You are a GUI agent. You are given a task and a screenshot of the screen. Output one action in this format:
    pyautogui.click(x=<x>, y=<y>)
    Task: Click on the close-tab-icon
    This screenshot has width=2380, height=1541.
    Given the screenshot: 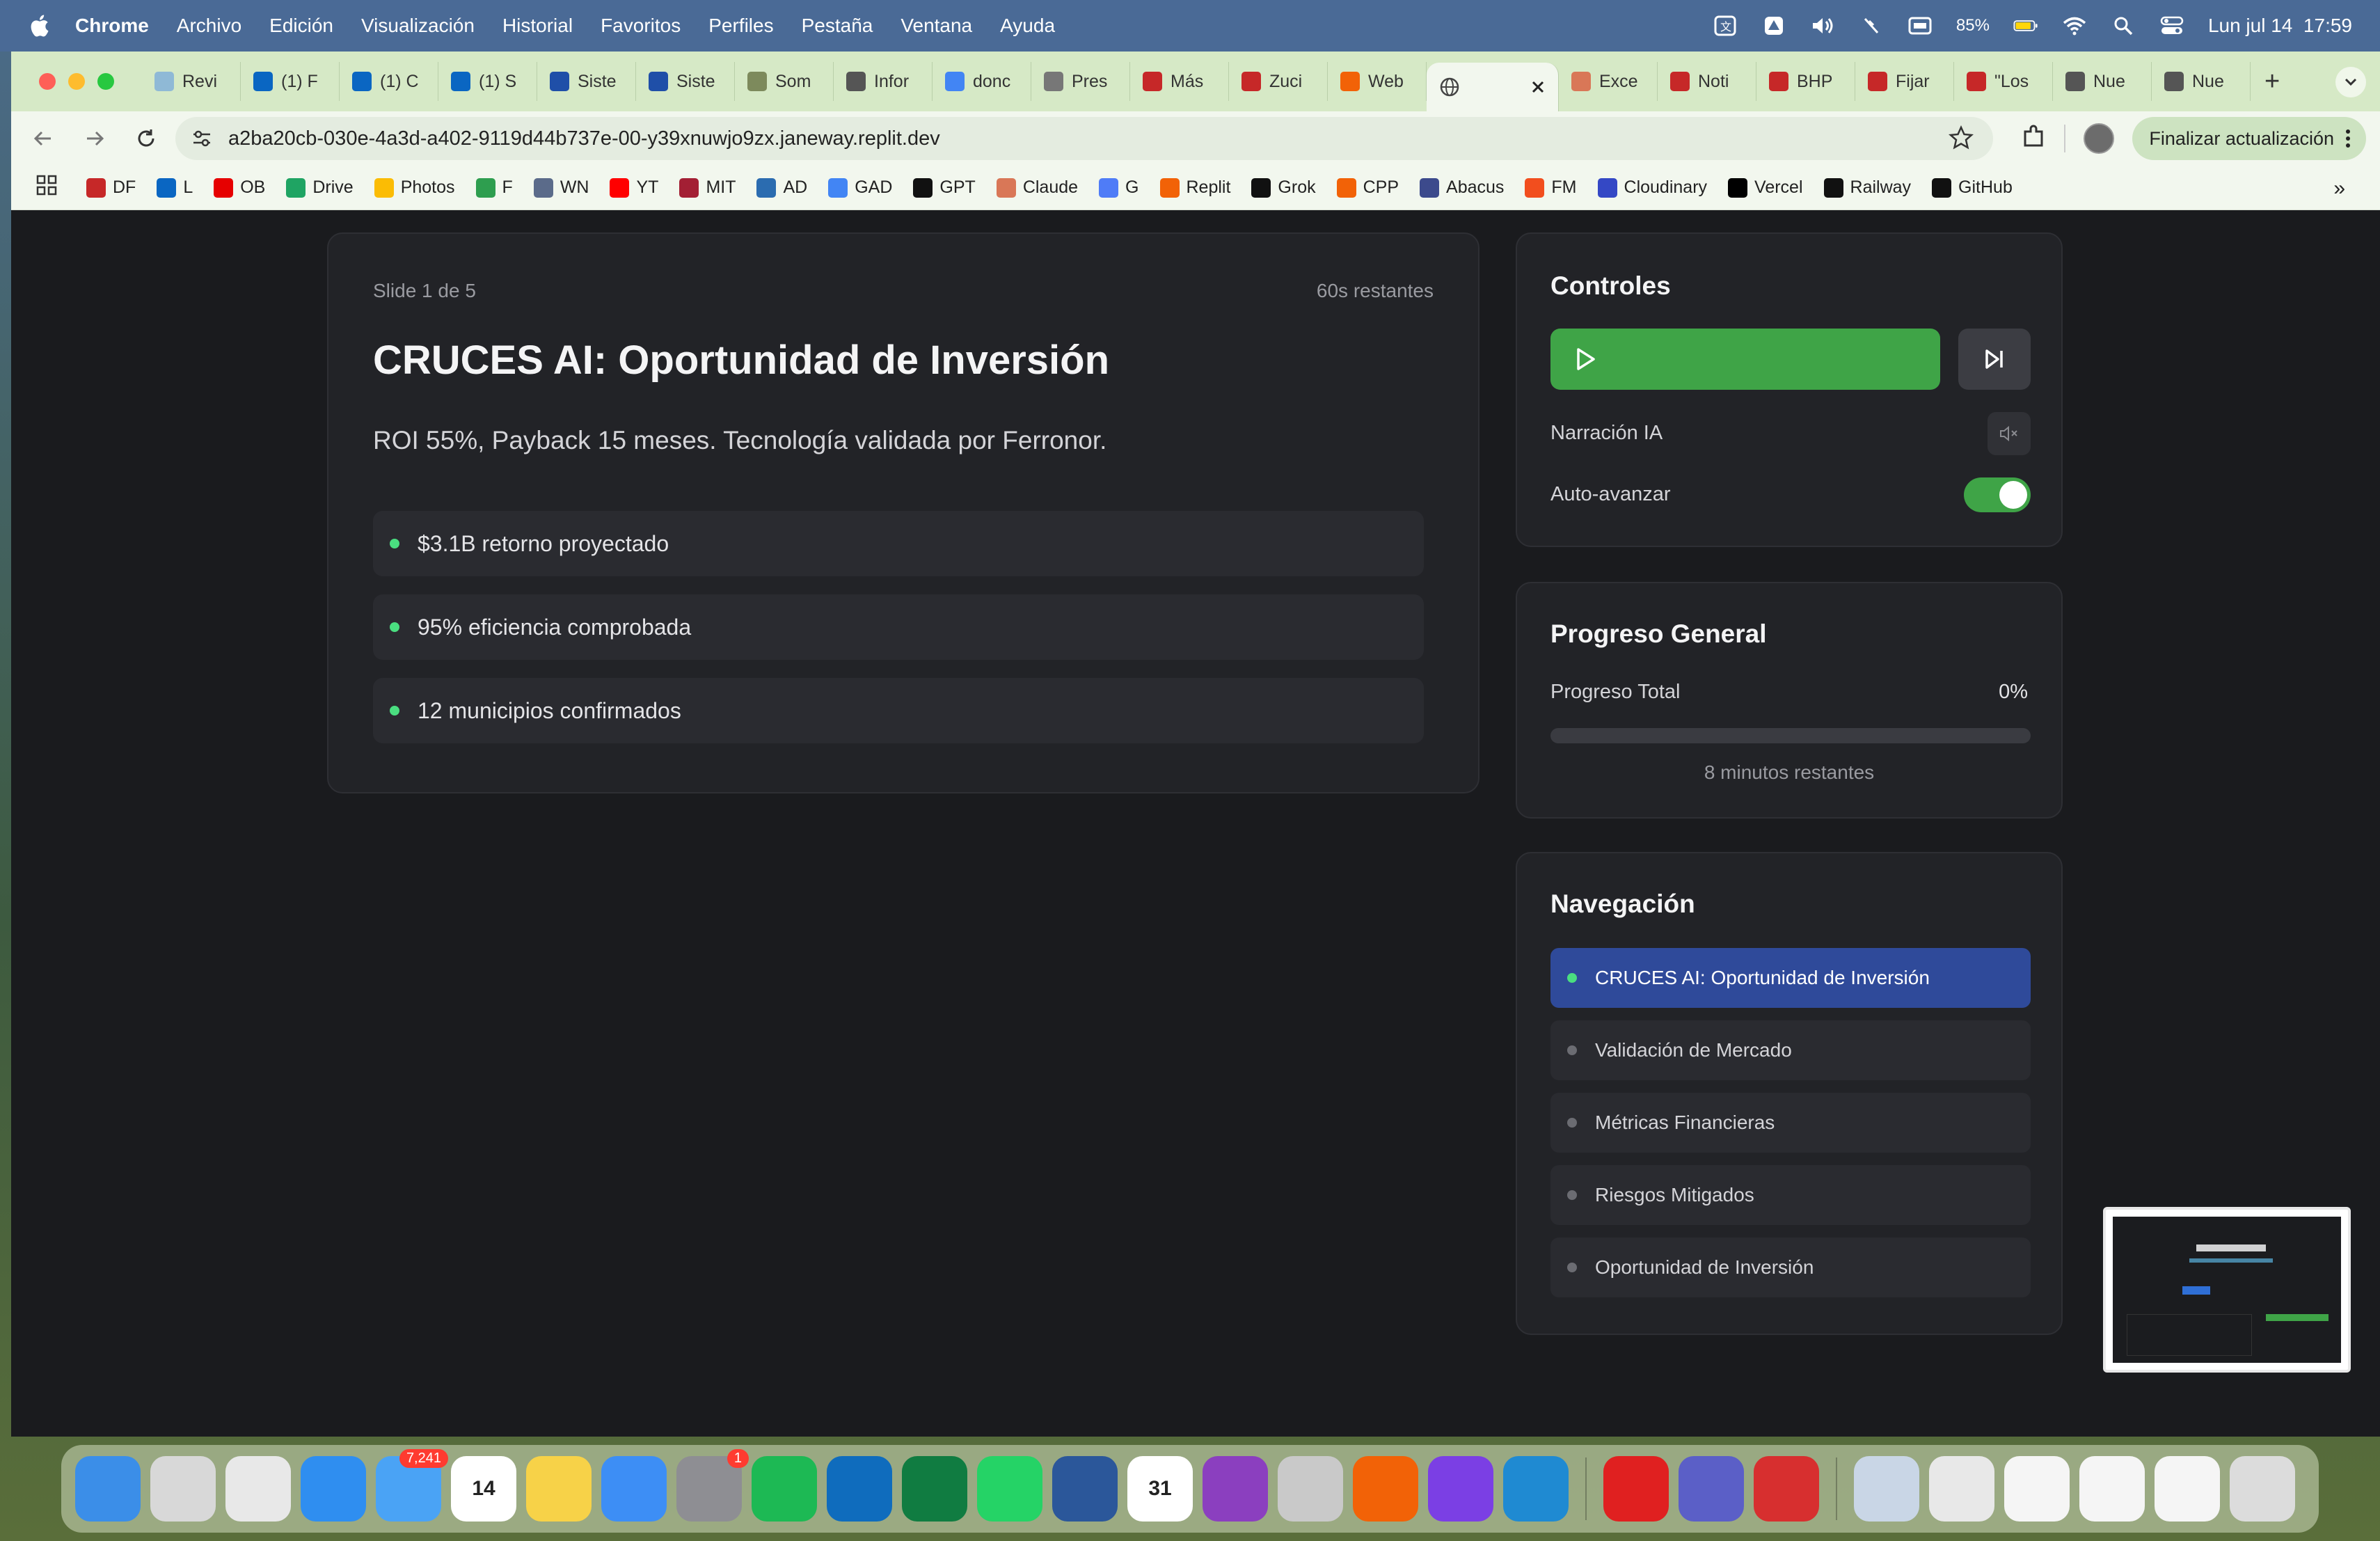 What is the action you would take?
    pyautogui.click(x=1538, y=87)
    